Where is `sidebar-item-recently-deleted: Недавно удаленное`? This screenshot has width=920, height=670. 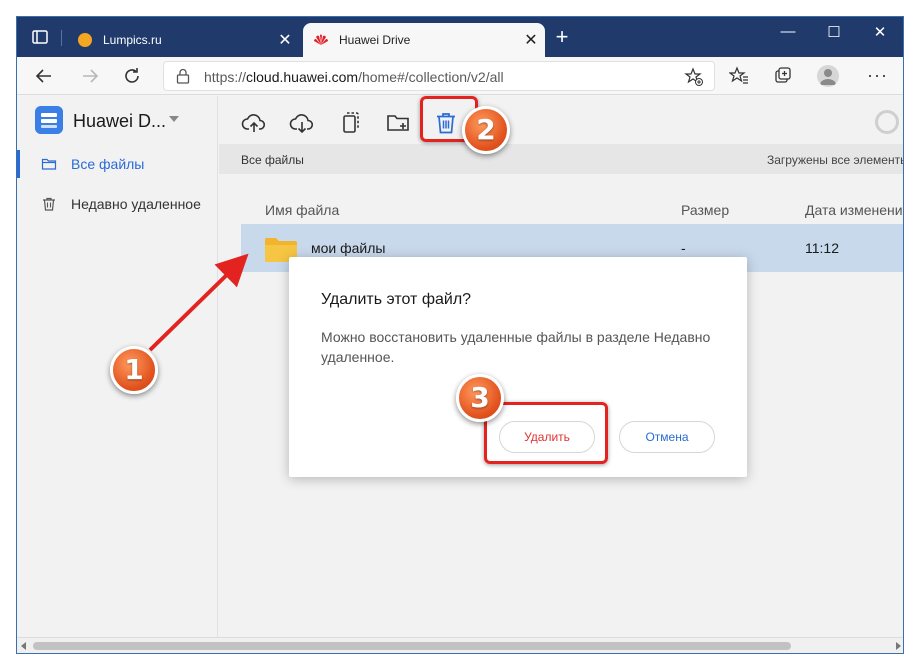
sidebar-item-recently-deleted: Недавно удаленное is located at coordinates (117, 204).